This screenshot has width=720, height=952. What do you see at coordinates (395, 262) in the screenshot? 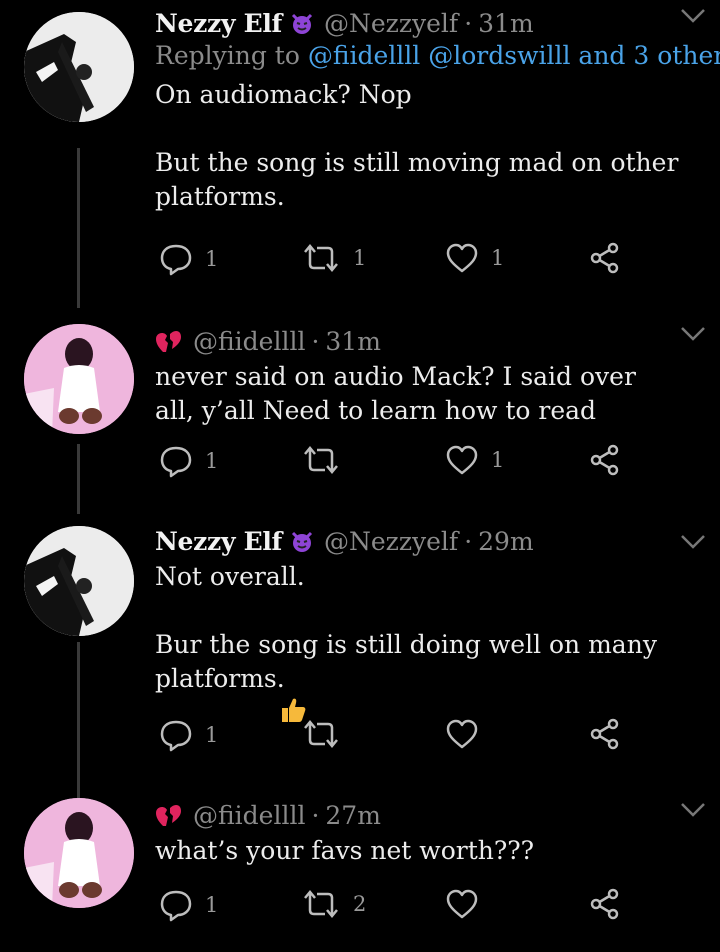
I see `tweet-actions: 1 1 1` at bounding box center [395, 262].